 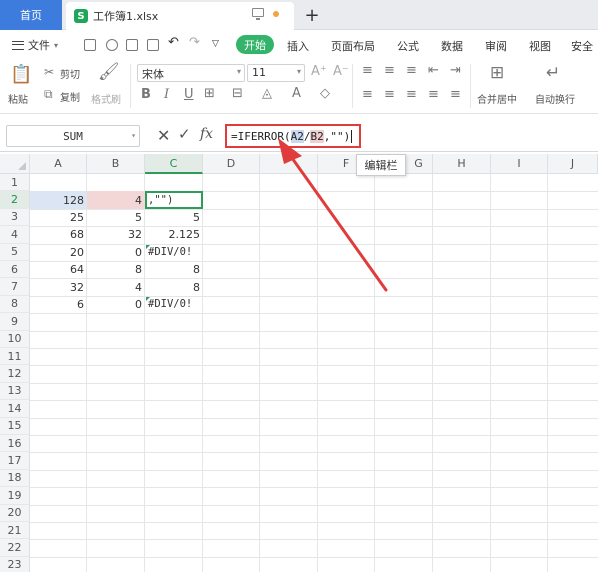 I want to click on cell-c8: #DIV/0!, so click(x=174, y=304).